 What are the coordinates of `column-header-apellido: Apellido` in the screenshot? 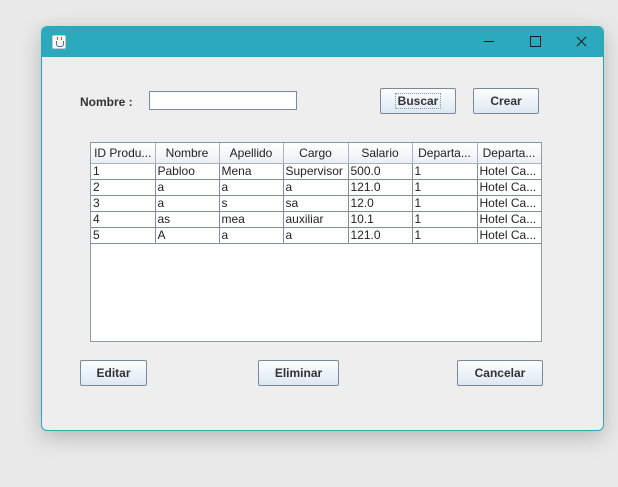 It's located at (251, 153).